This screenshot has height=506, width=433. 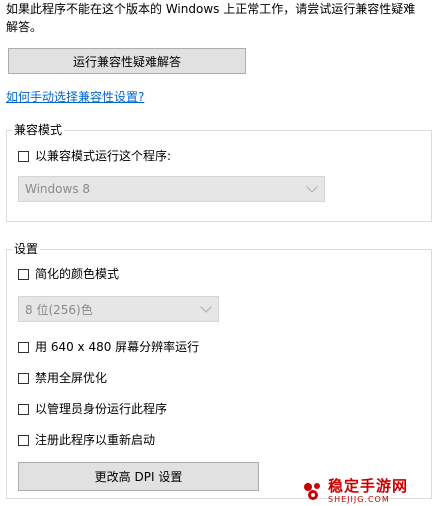 I want to click on compat-os-select: Windows 8, so click(x=171, y=189).